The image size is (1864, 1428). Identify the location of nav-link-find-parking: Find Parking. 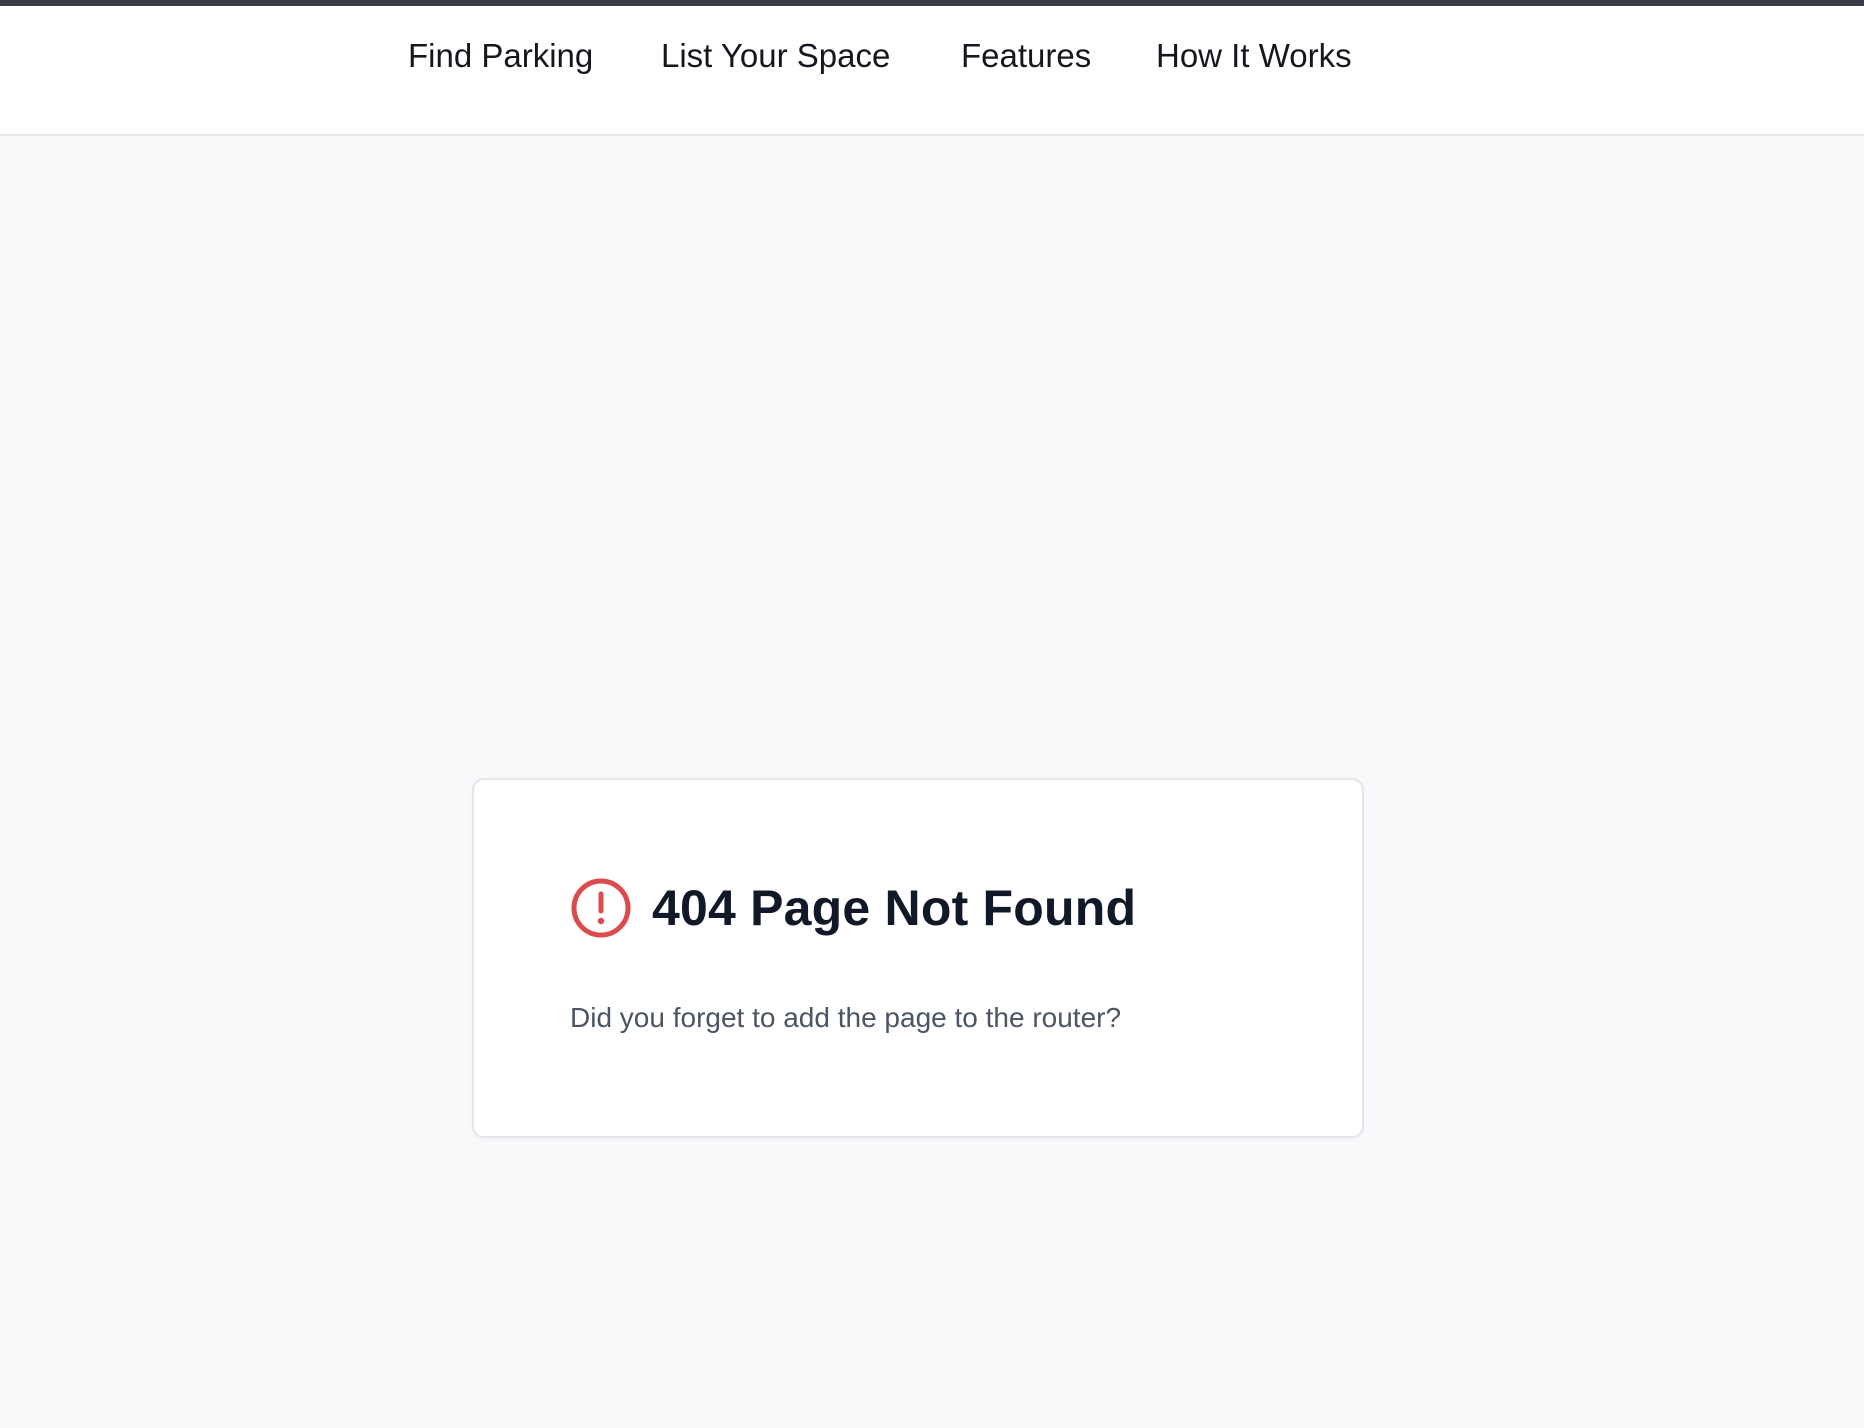
(500, 56).